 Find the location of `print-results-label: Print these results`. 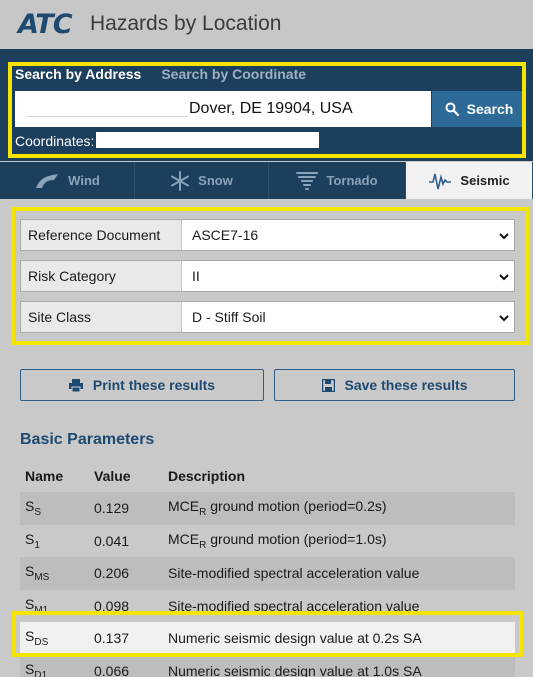

print-results-label: Print these results is located at coordinates (154, 385).